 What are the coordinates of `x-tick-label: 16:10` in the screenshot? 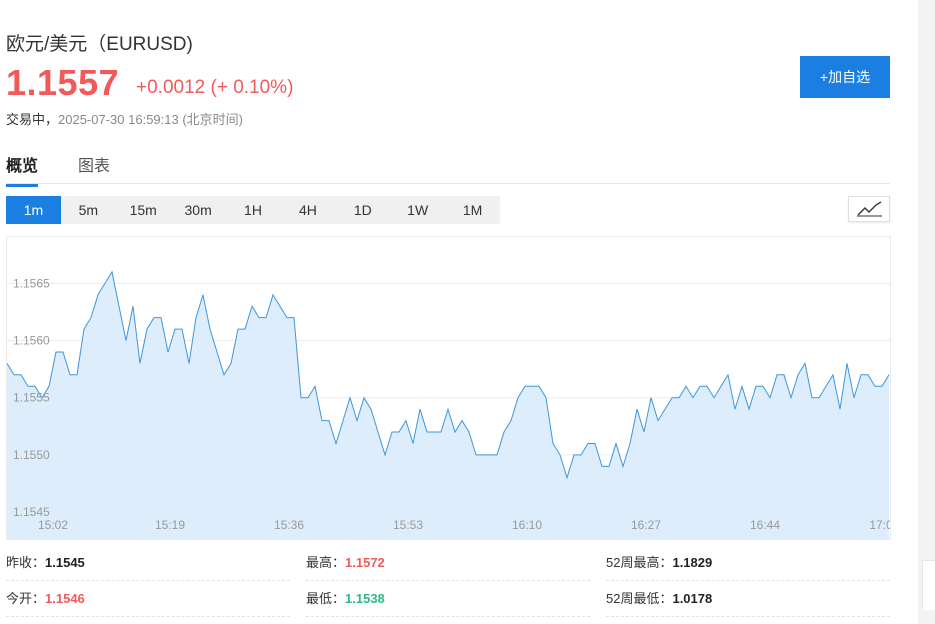 It's located at (527, 525).